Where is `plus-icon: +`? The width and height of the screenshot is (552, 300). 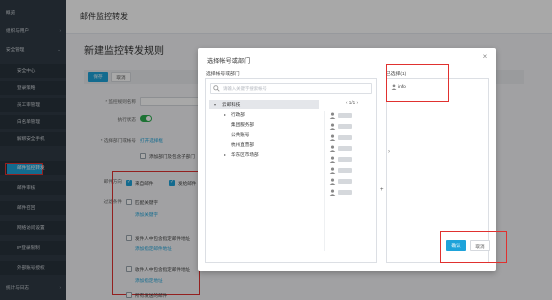 plus-icon: + is located at coordinates (382, 190).